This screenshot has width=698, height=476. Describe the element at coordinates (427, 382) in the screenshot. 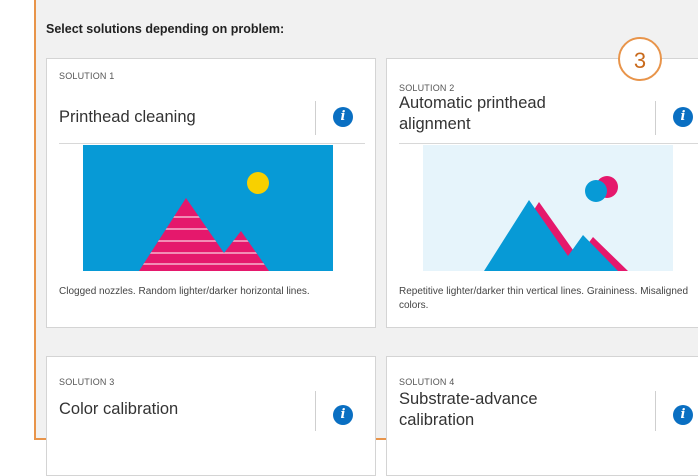

I see `solution-label: SOLUTION 4` at that location.